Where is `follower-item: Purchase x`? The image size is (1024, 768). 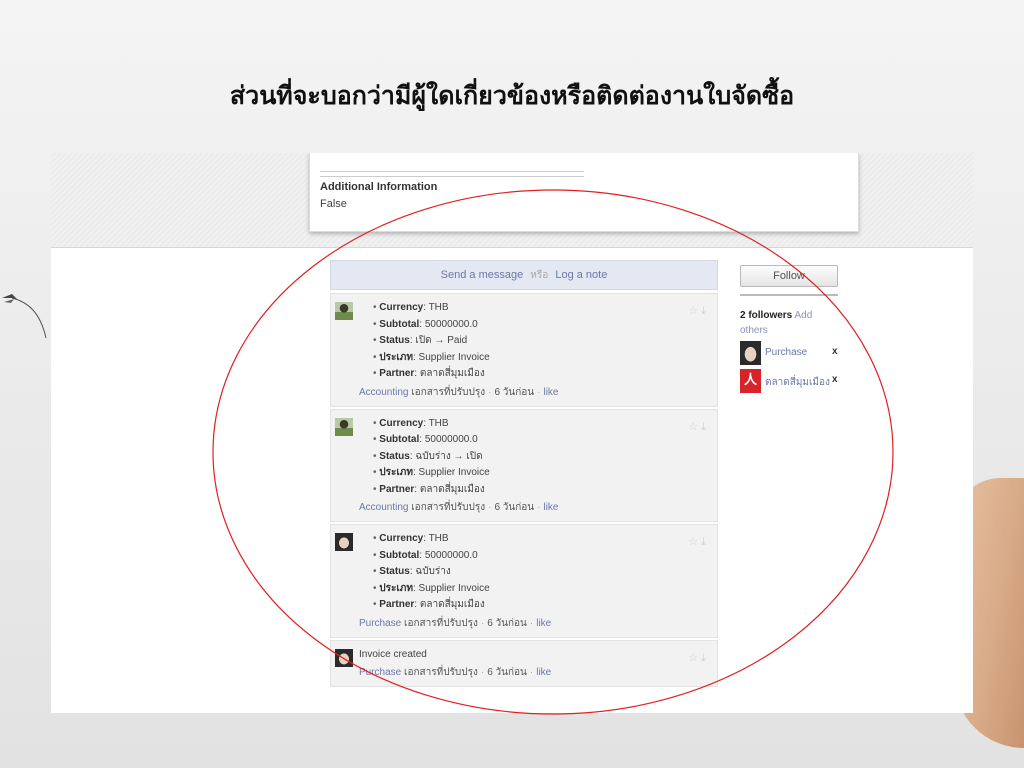 follower-item: Purchase x is located at coordinates (792, 353).